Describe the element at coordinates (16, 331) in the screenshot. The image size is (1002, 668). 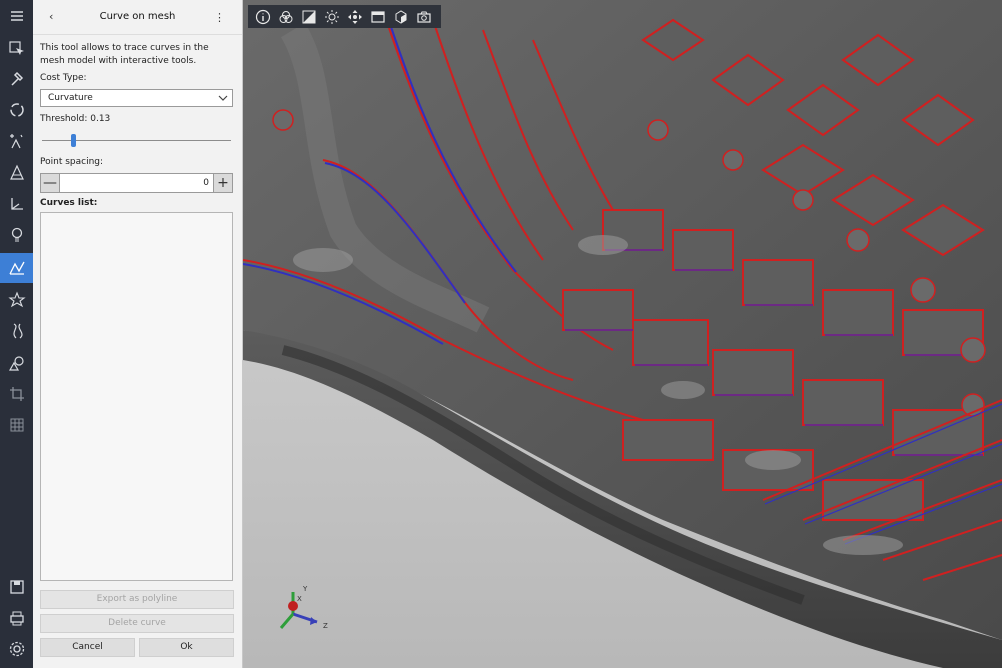
I see `ribbon-icon` at that location.